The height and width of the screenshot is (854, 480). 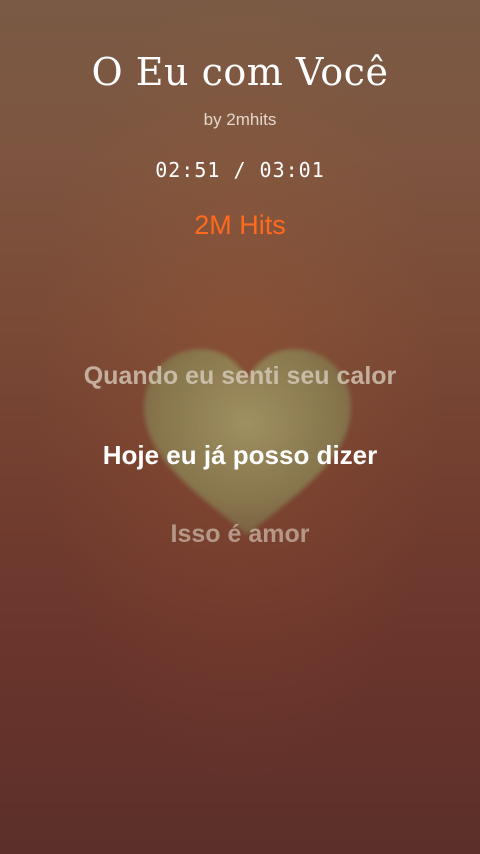 What do you see at coordinates (240, 119) in the screenshot?
I see `artist-label: by 2mhits` at bounding box center [240, 119].